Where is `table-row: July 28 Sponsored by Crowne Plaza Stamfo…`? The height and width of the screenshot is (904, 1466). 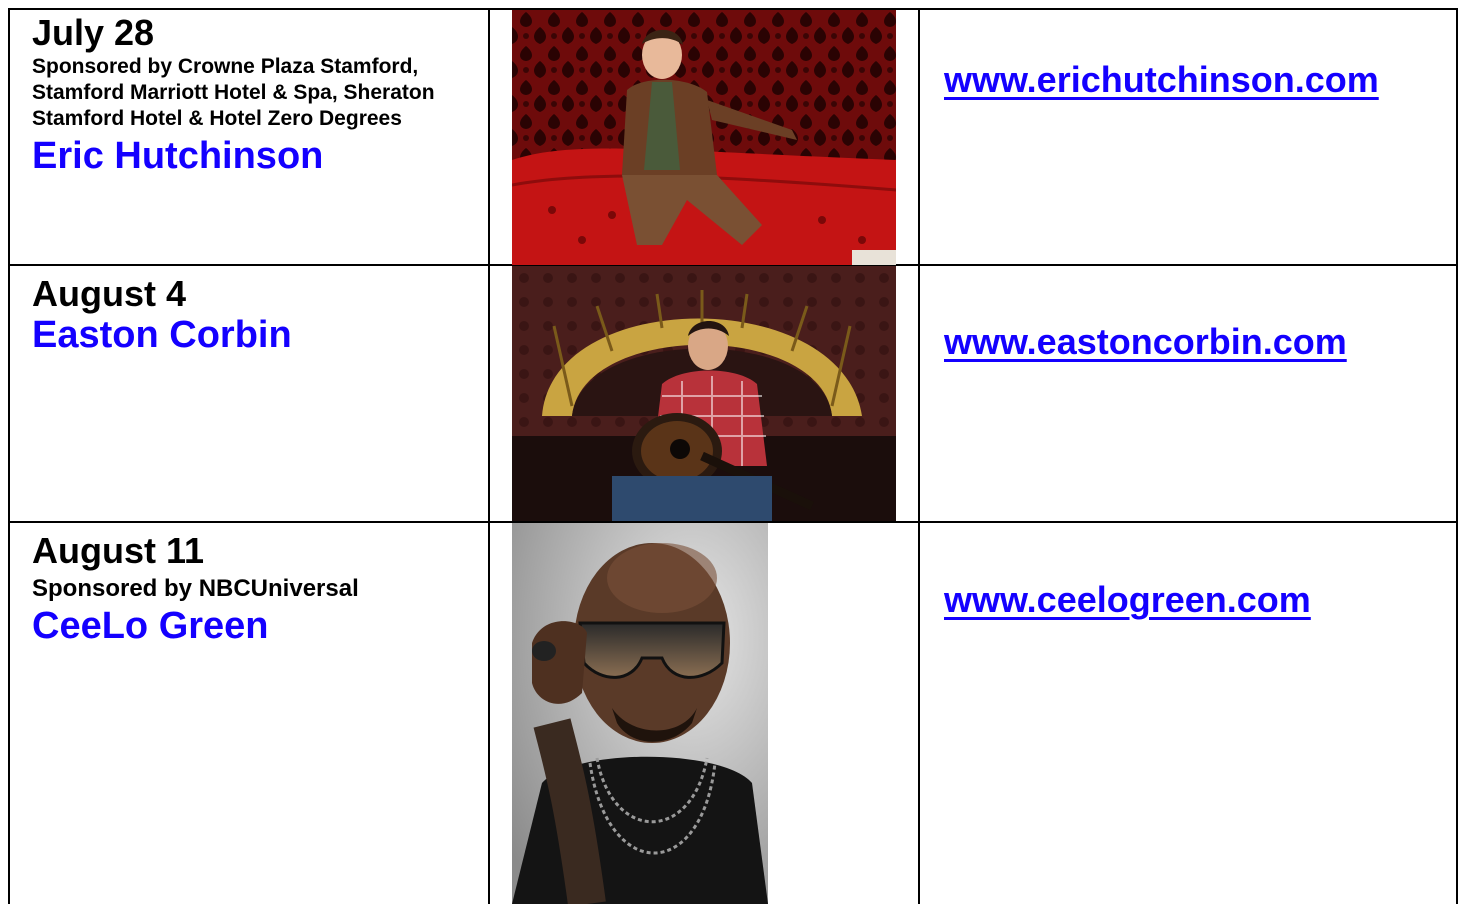 table-row: July 28 Sponsored by Crowne Plaza Stamfo… is located at coordinates (257, 96).